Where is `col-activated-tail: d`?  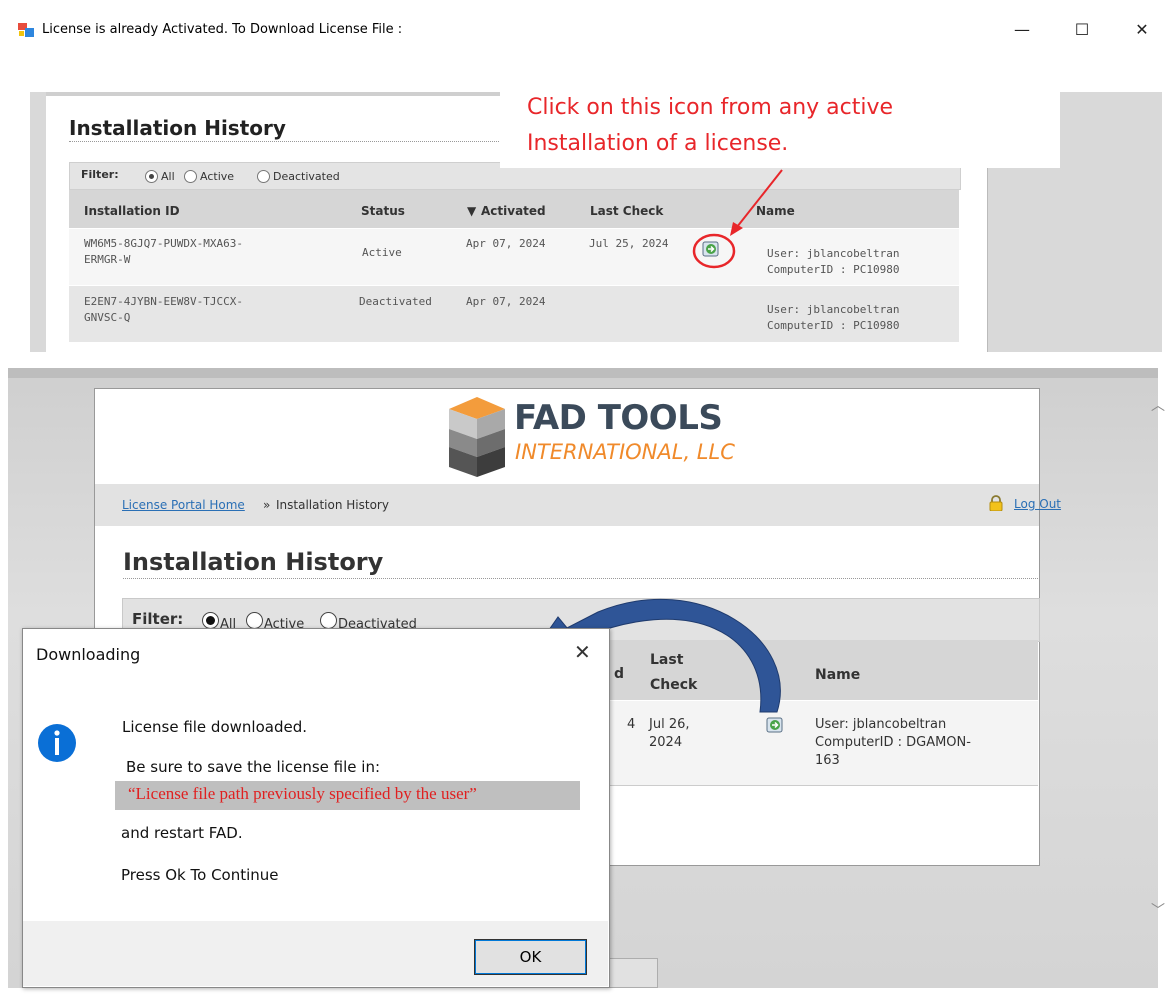 col-activated-tail: d is located at coordinates (619, 674).